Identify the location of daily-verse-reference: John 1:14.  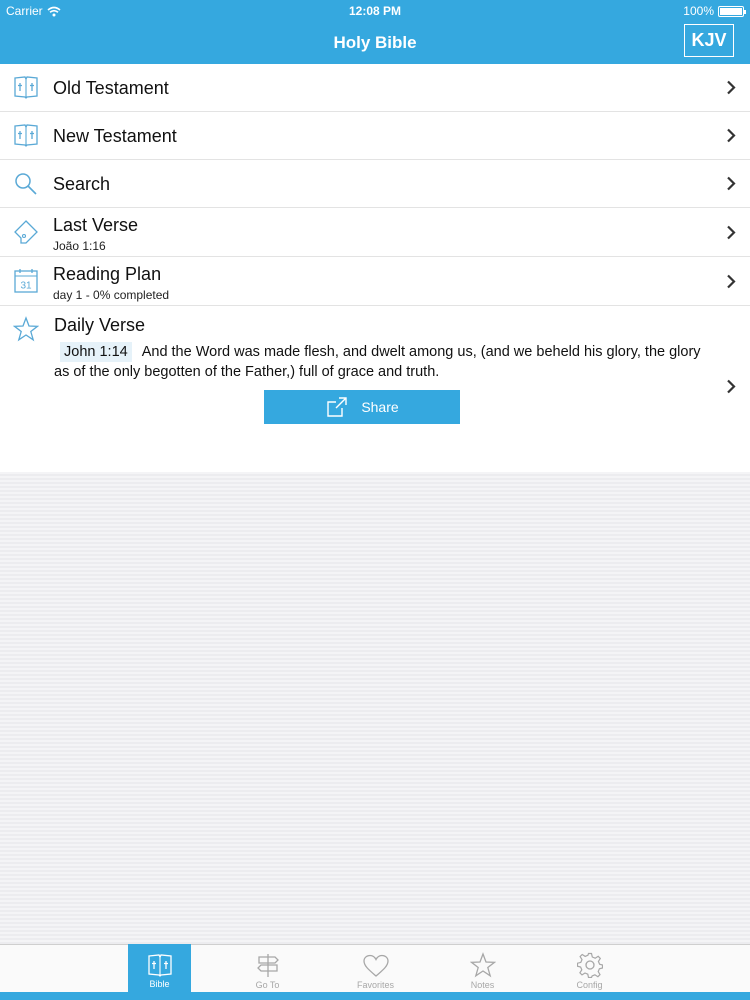
(96, 352).